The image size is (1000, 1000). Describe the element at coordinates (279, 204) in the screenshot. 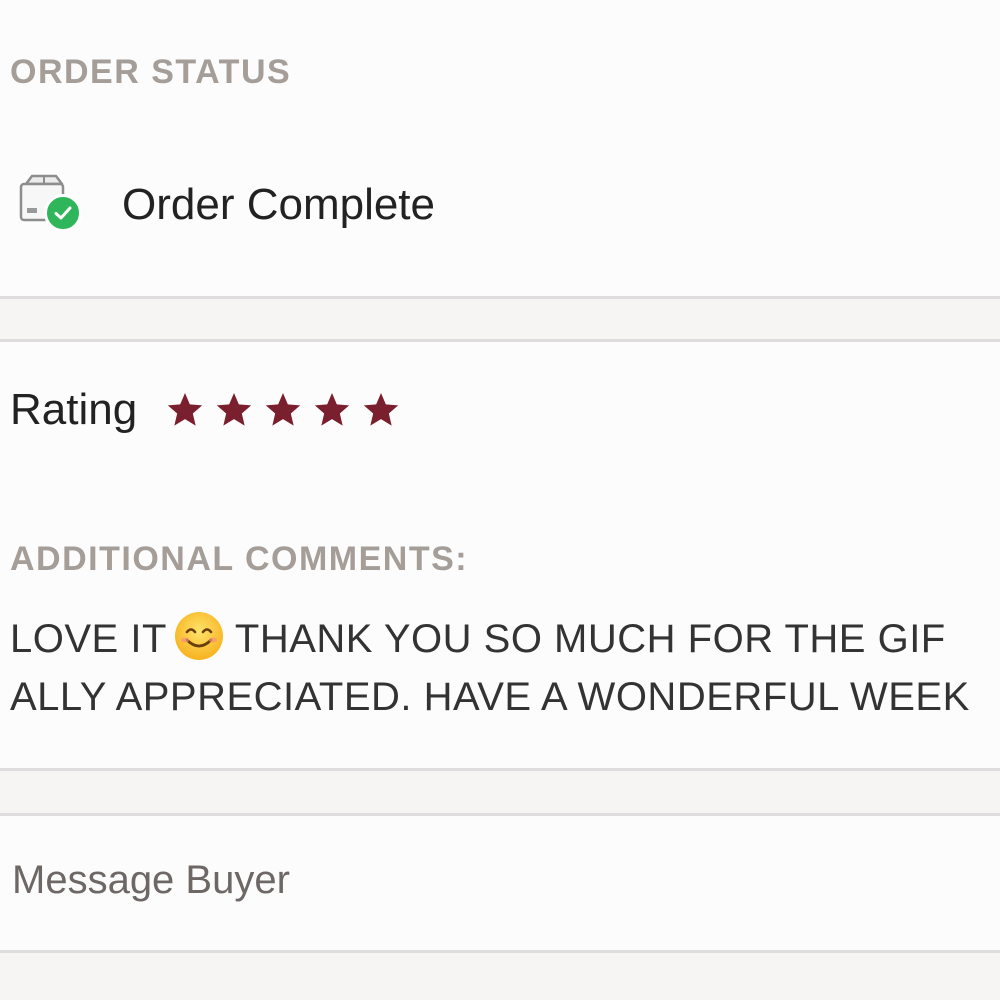

I see `order-status-text: Order Complete` at that location.